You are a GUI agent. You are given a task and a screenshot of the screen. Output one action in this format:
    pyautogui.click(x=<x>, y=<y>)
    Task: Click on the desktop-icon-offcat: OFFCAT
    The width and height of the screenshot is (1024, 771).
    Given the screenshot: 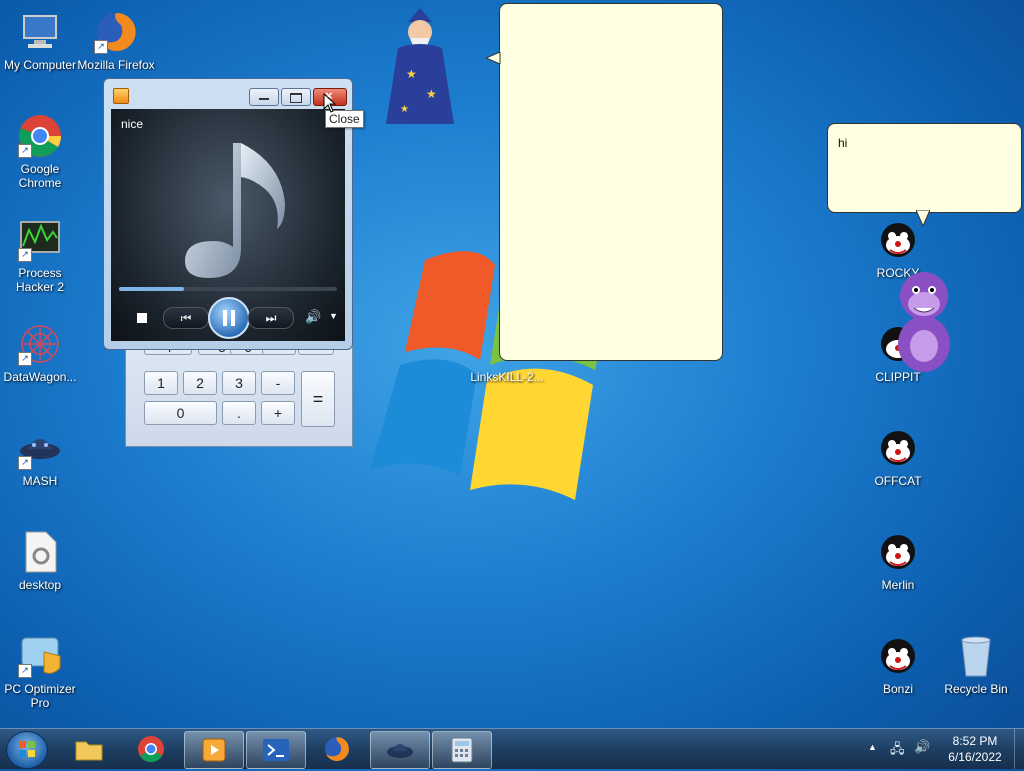 What is the action you would take?
    pyautogui.click(x=898, y=457)
    